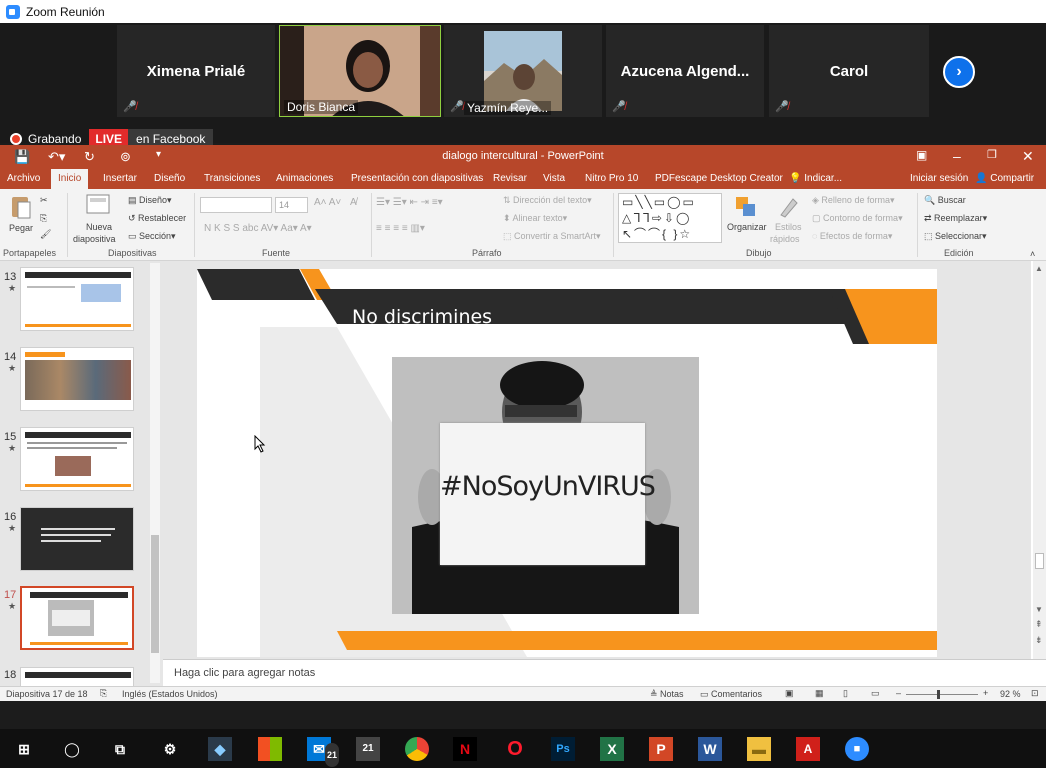  I want to click on tab-animaciones: Animaciones, so click(304, 178).